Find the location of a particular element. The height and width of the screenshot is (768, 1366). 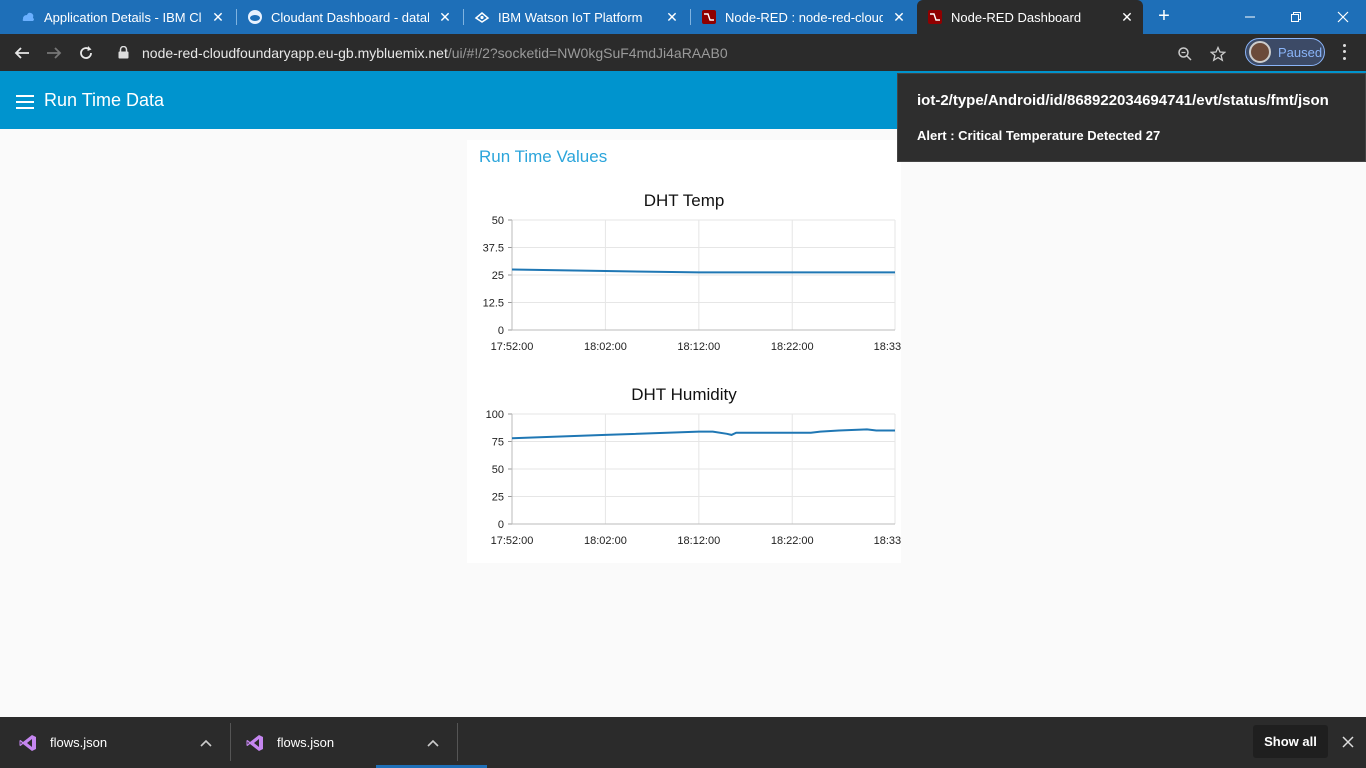

back-icon is located at coordinates (22, 53).